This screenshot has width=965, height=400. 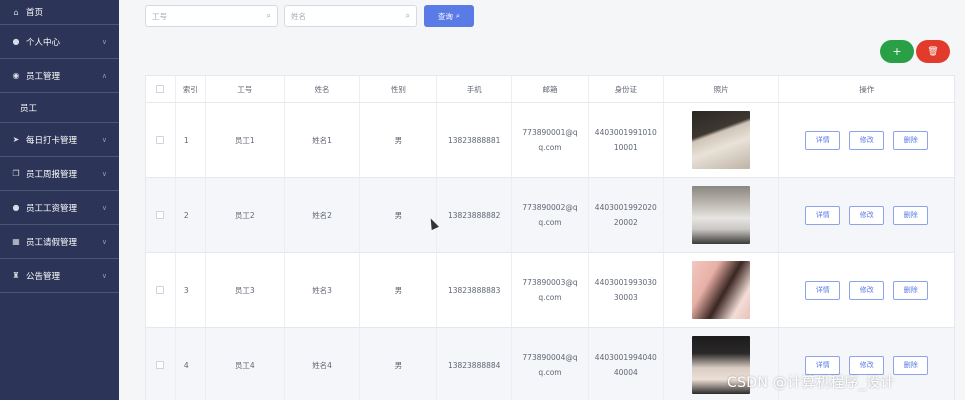 I want to click on column-header: 操作, so click(x=867, y=89).